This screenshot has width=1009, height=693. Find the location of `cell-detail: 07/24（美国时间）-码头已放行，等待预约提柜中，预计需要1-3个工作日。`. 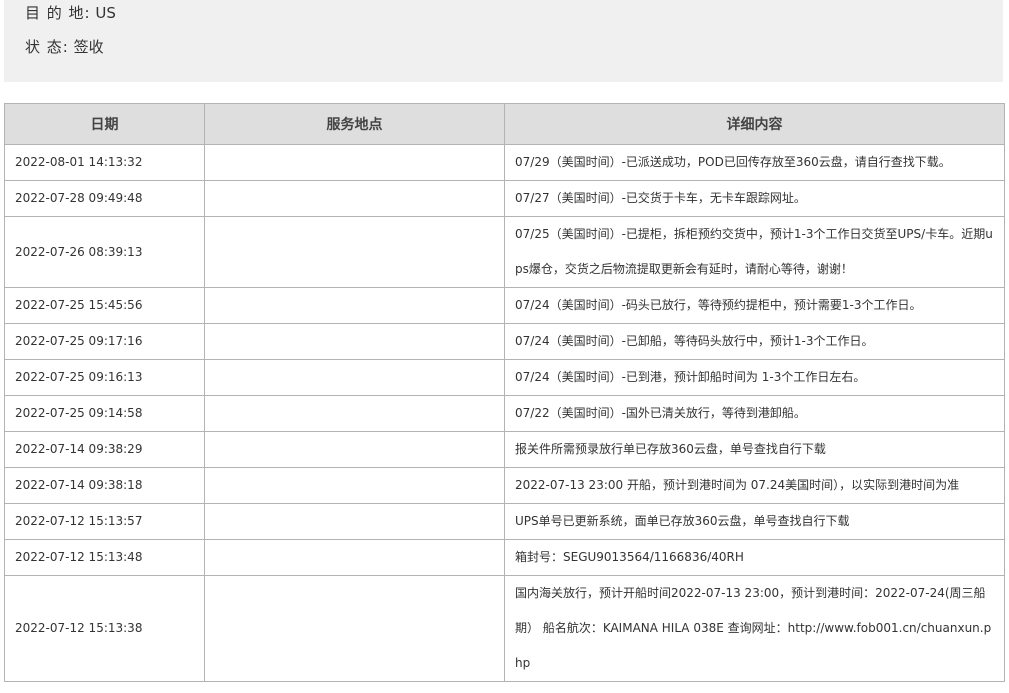

cell-detail: 07/24（美国时间）-码头已放行，等待预约提柜中，预计需要1-3个工作日。 is located at coordinates (754, 305).